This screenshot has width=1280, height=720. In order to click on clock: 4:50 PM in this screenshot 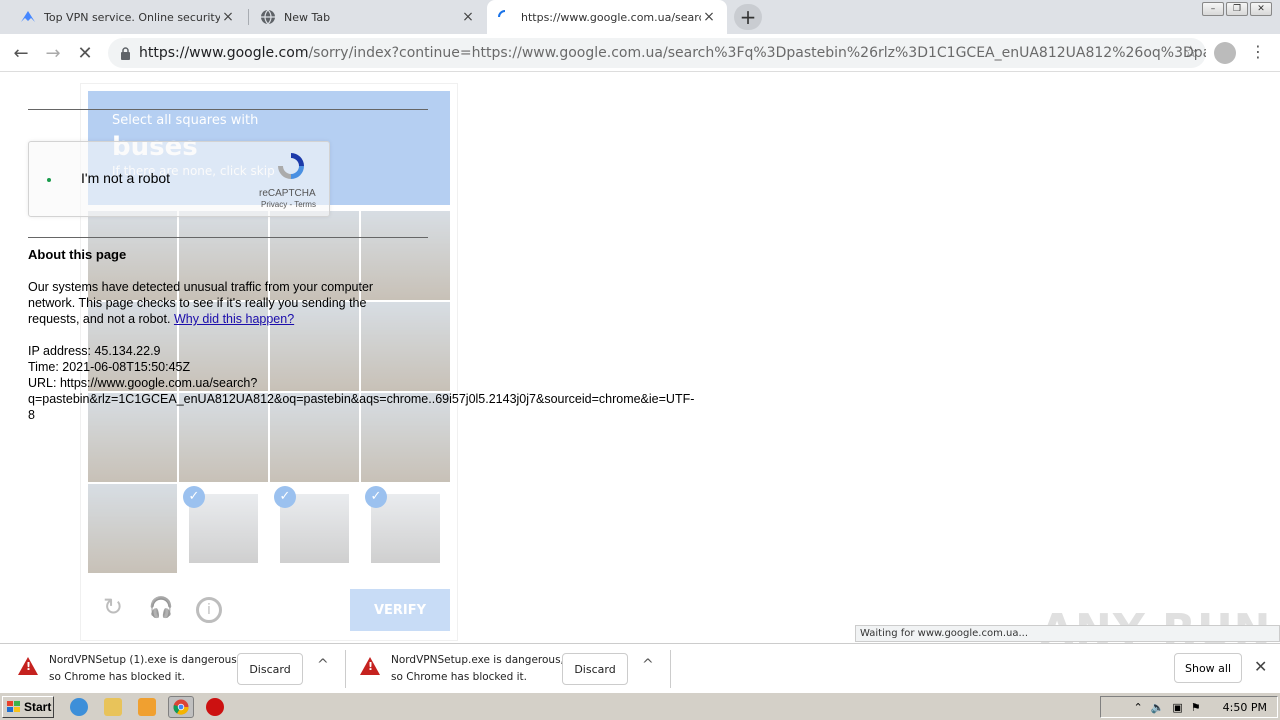, I will do `click(1245, 707)`.